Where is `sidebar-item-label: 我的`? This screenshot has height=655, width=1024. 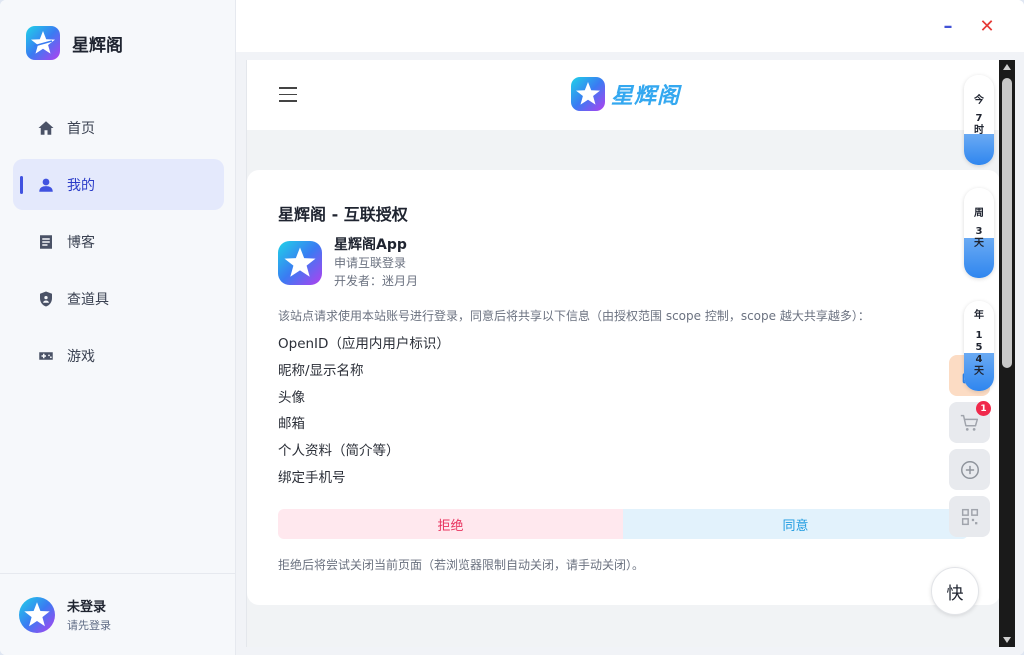
sidebar-item-label: 我的 is located at coordinates (81, 185).